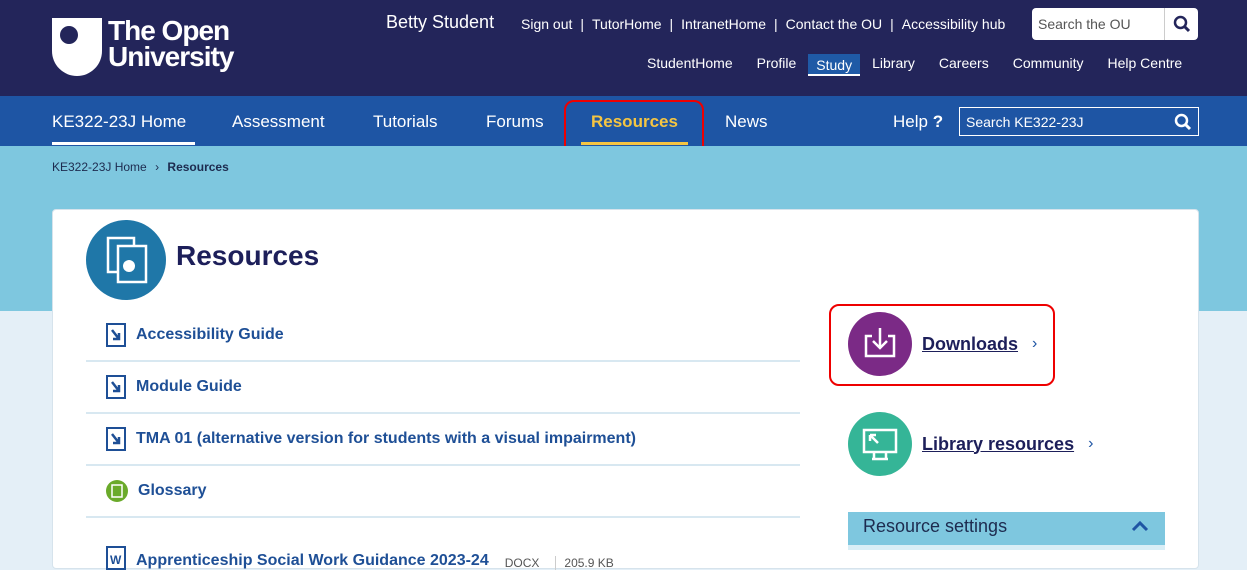  Describe the element at coordinates (522, 563) in the screenshot. I see `file-type: DOCX` at that location.